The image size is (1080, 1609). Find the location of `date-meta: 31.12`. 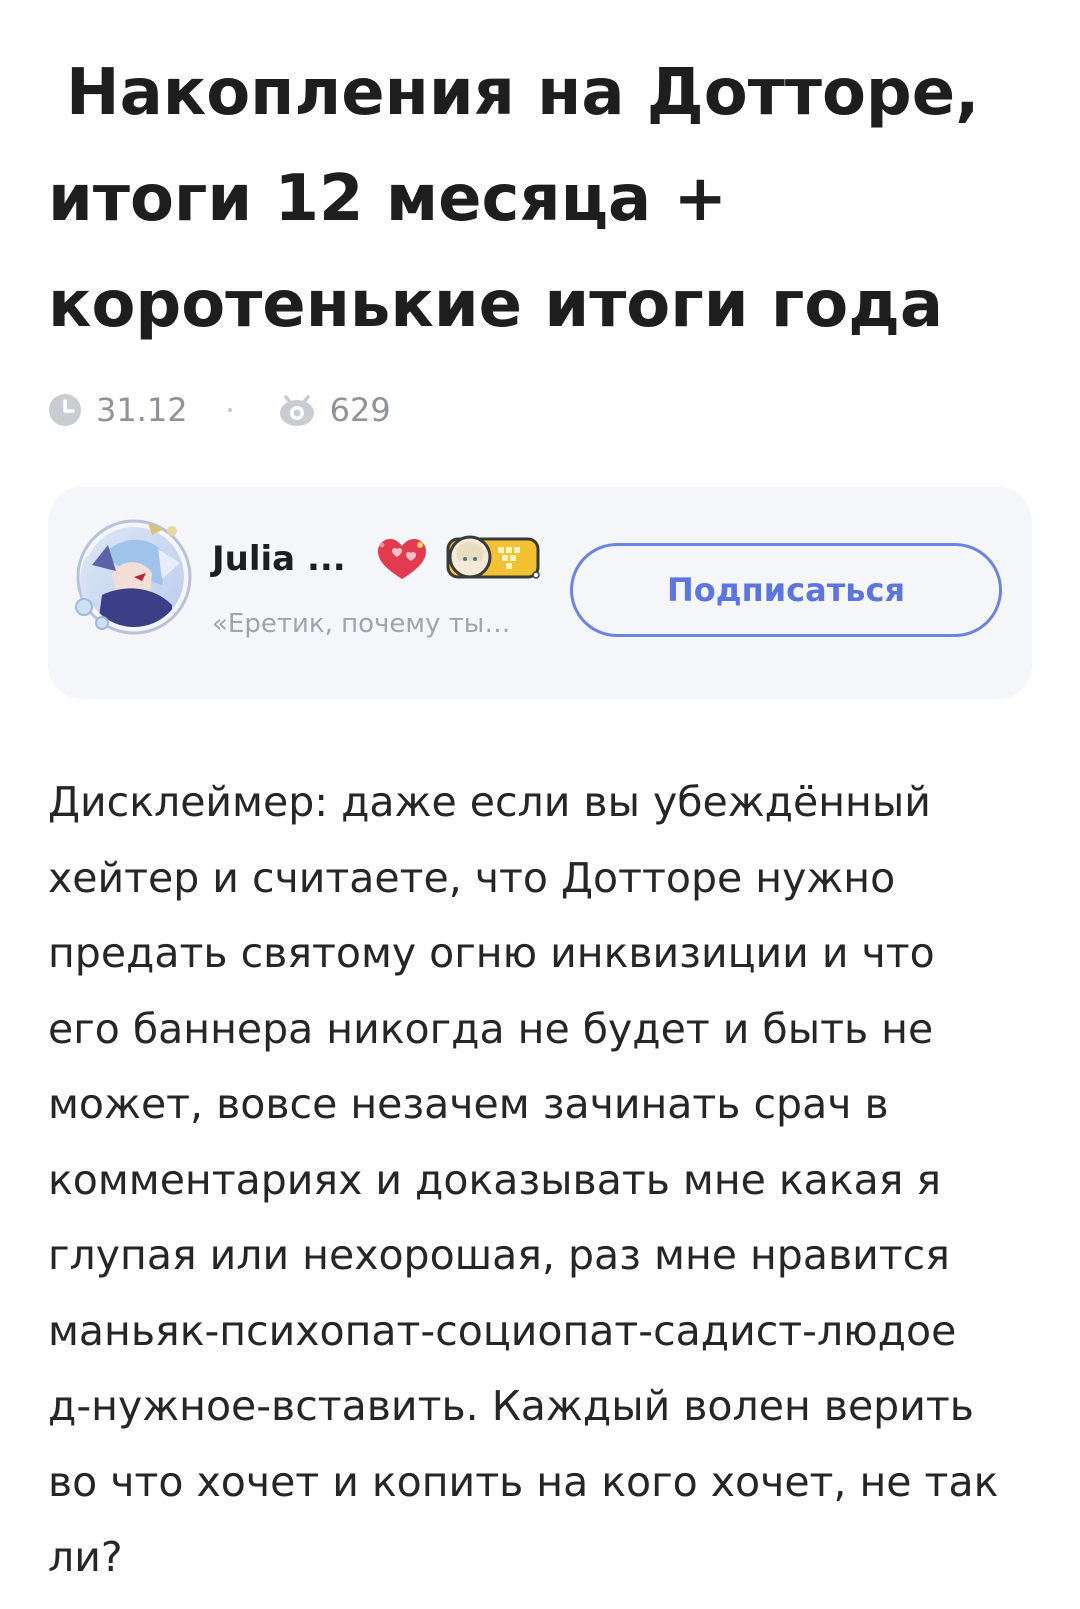

date-meta: 31.12 is located at coordinates (118, 410).